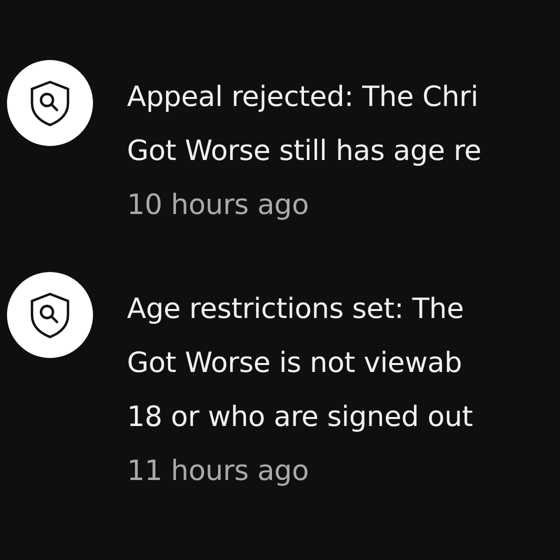 The height and width of the screenshot is (560, 560). What do you see at coordinates (300, 417) in the screenshot?
I see `notification-text: 18 or who are signed out` at bounding box center [300, 417].